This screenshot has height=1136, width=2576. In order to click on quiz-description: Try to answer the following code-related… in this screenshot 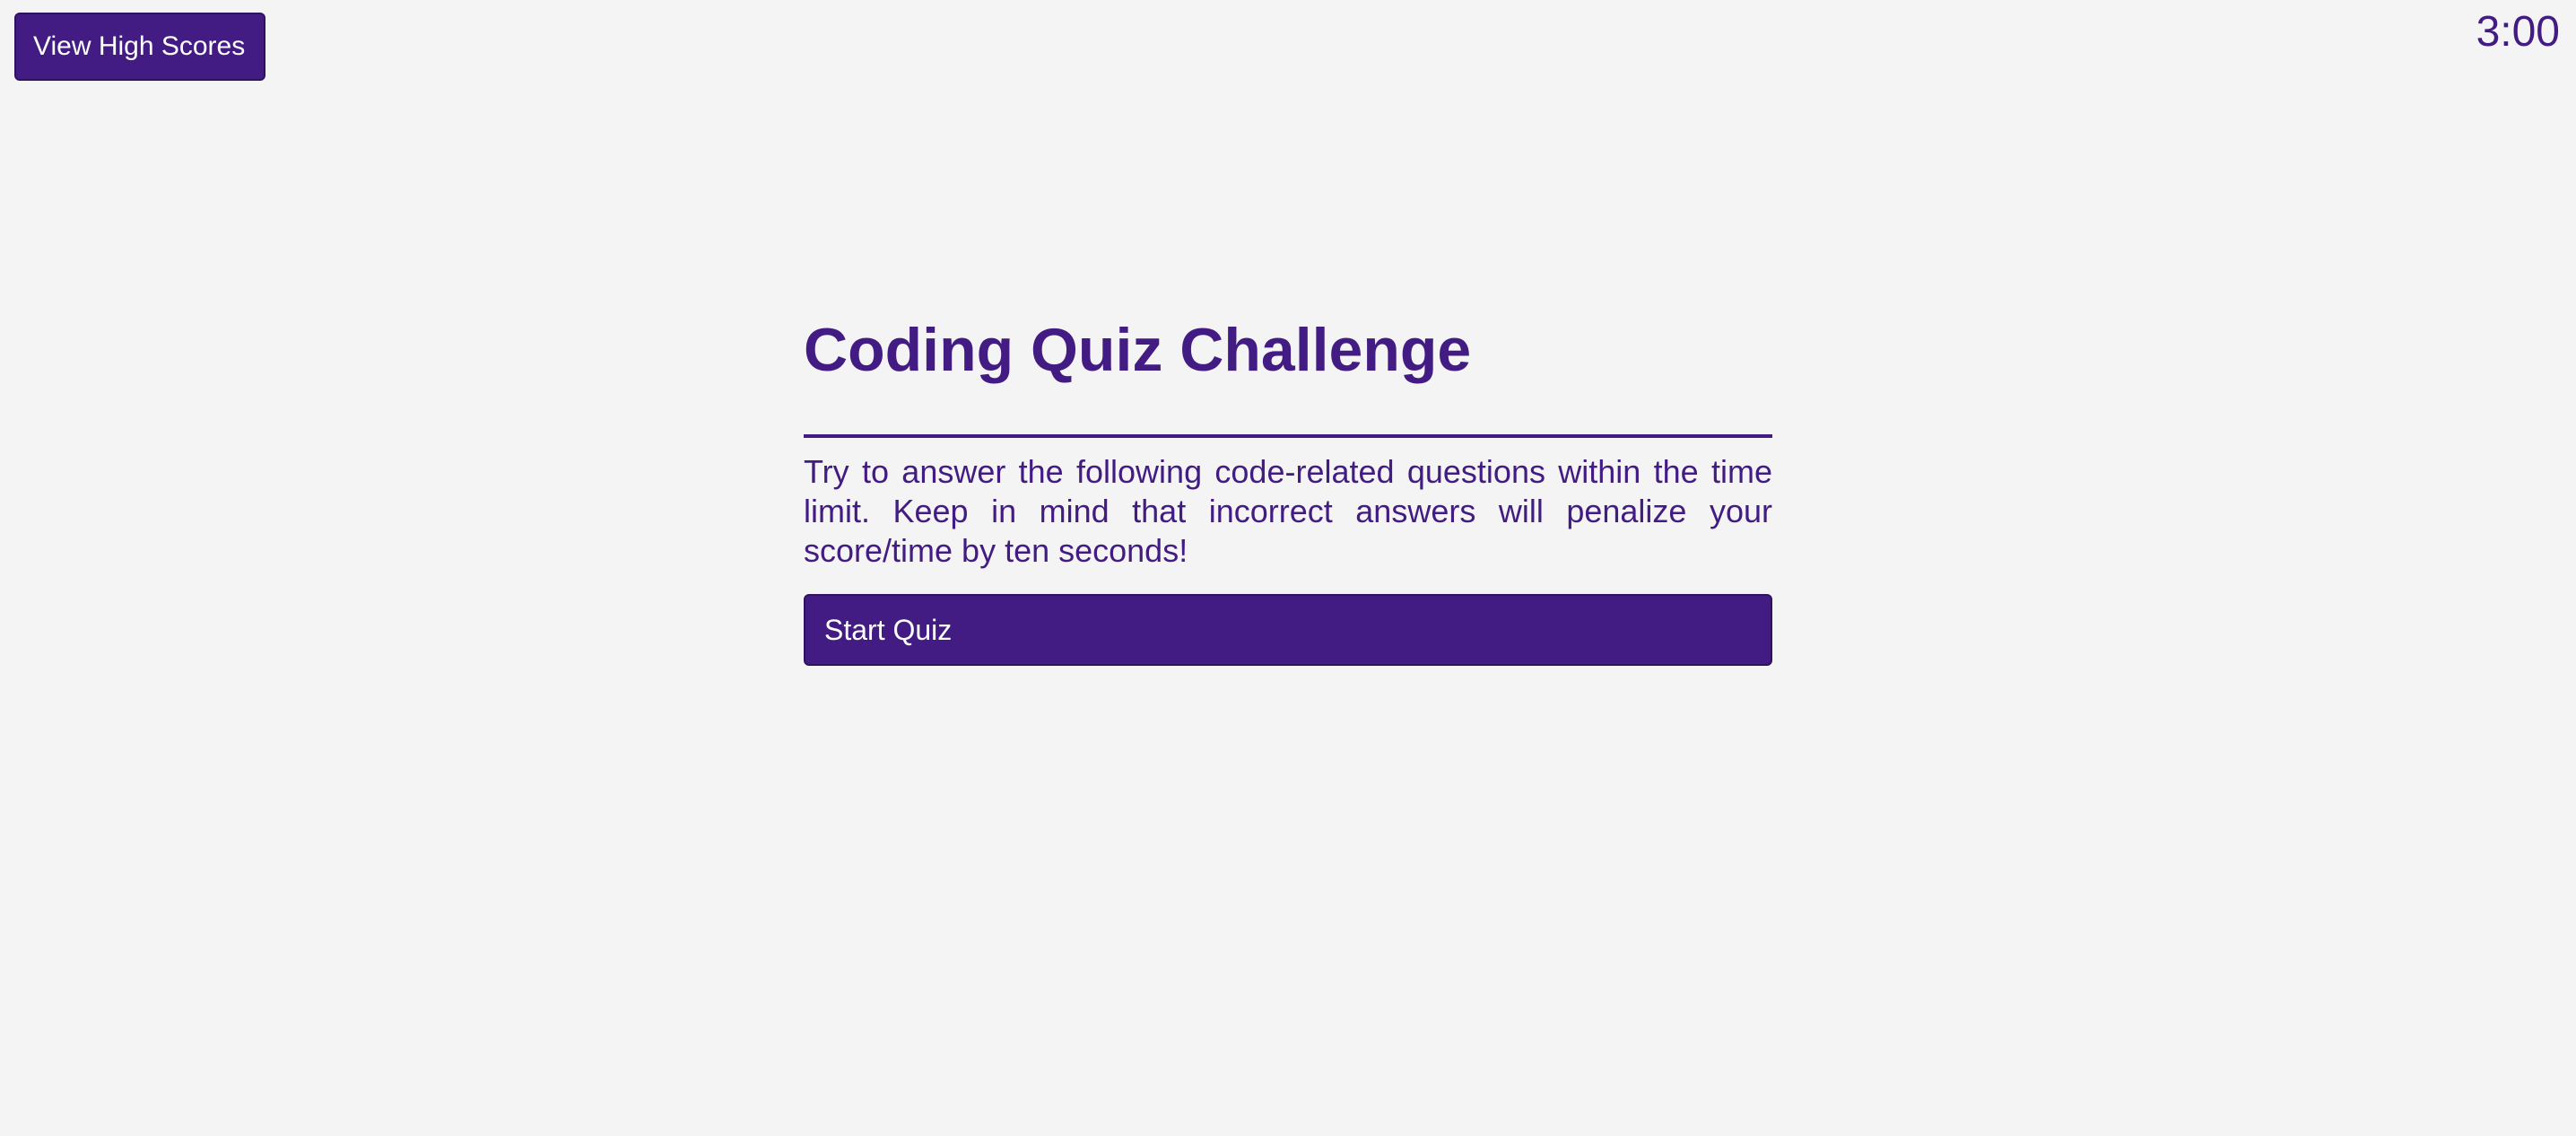, I will do `click(1288, 511)`.